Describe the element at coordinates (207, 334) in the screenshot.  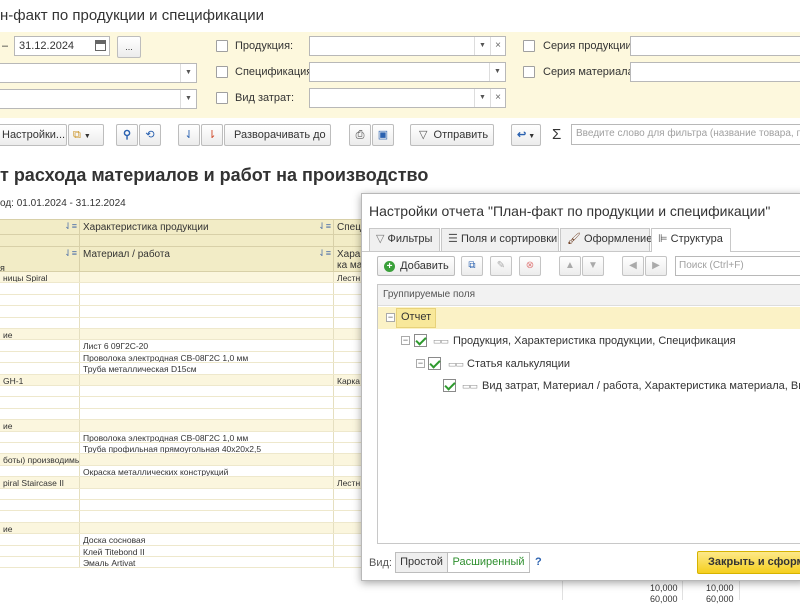
I see `table-cell` at that location.